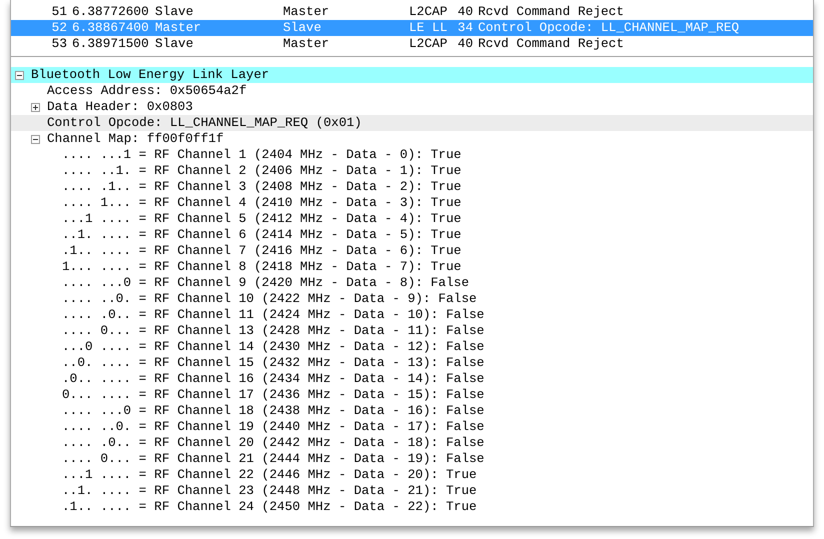  Describe the element at coordinates (412, 491) in the screenshot. I see `tree-row: ..1. .... = RF Channel 23 (2448 MHz - Data - 21): True` at that location.